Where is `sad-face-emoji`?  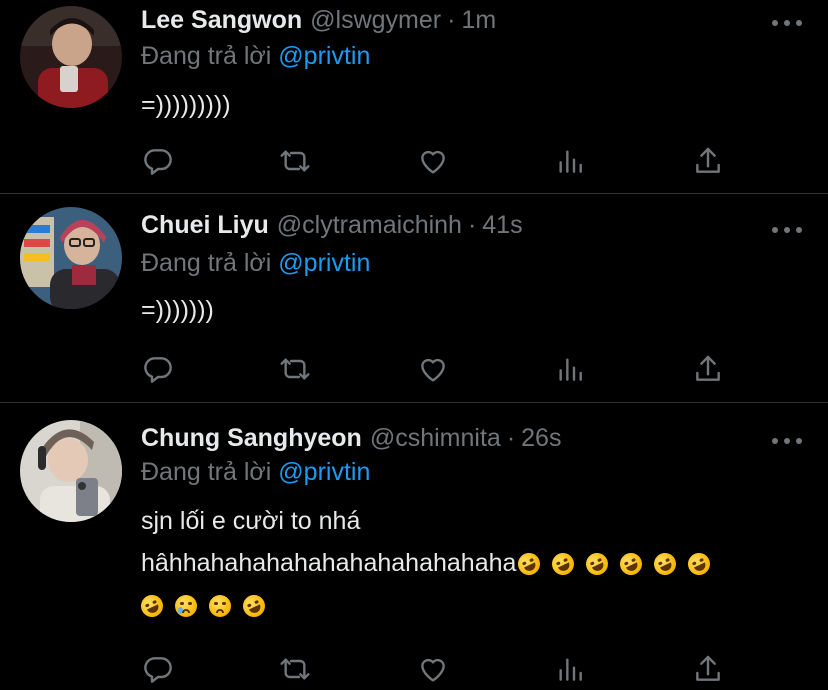
sad-face-emoji is located at coordinates (220, 606).